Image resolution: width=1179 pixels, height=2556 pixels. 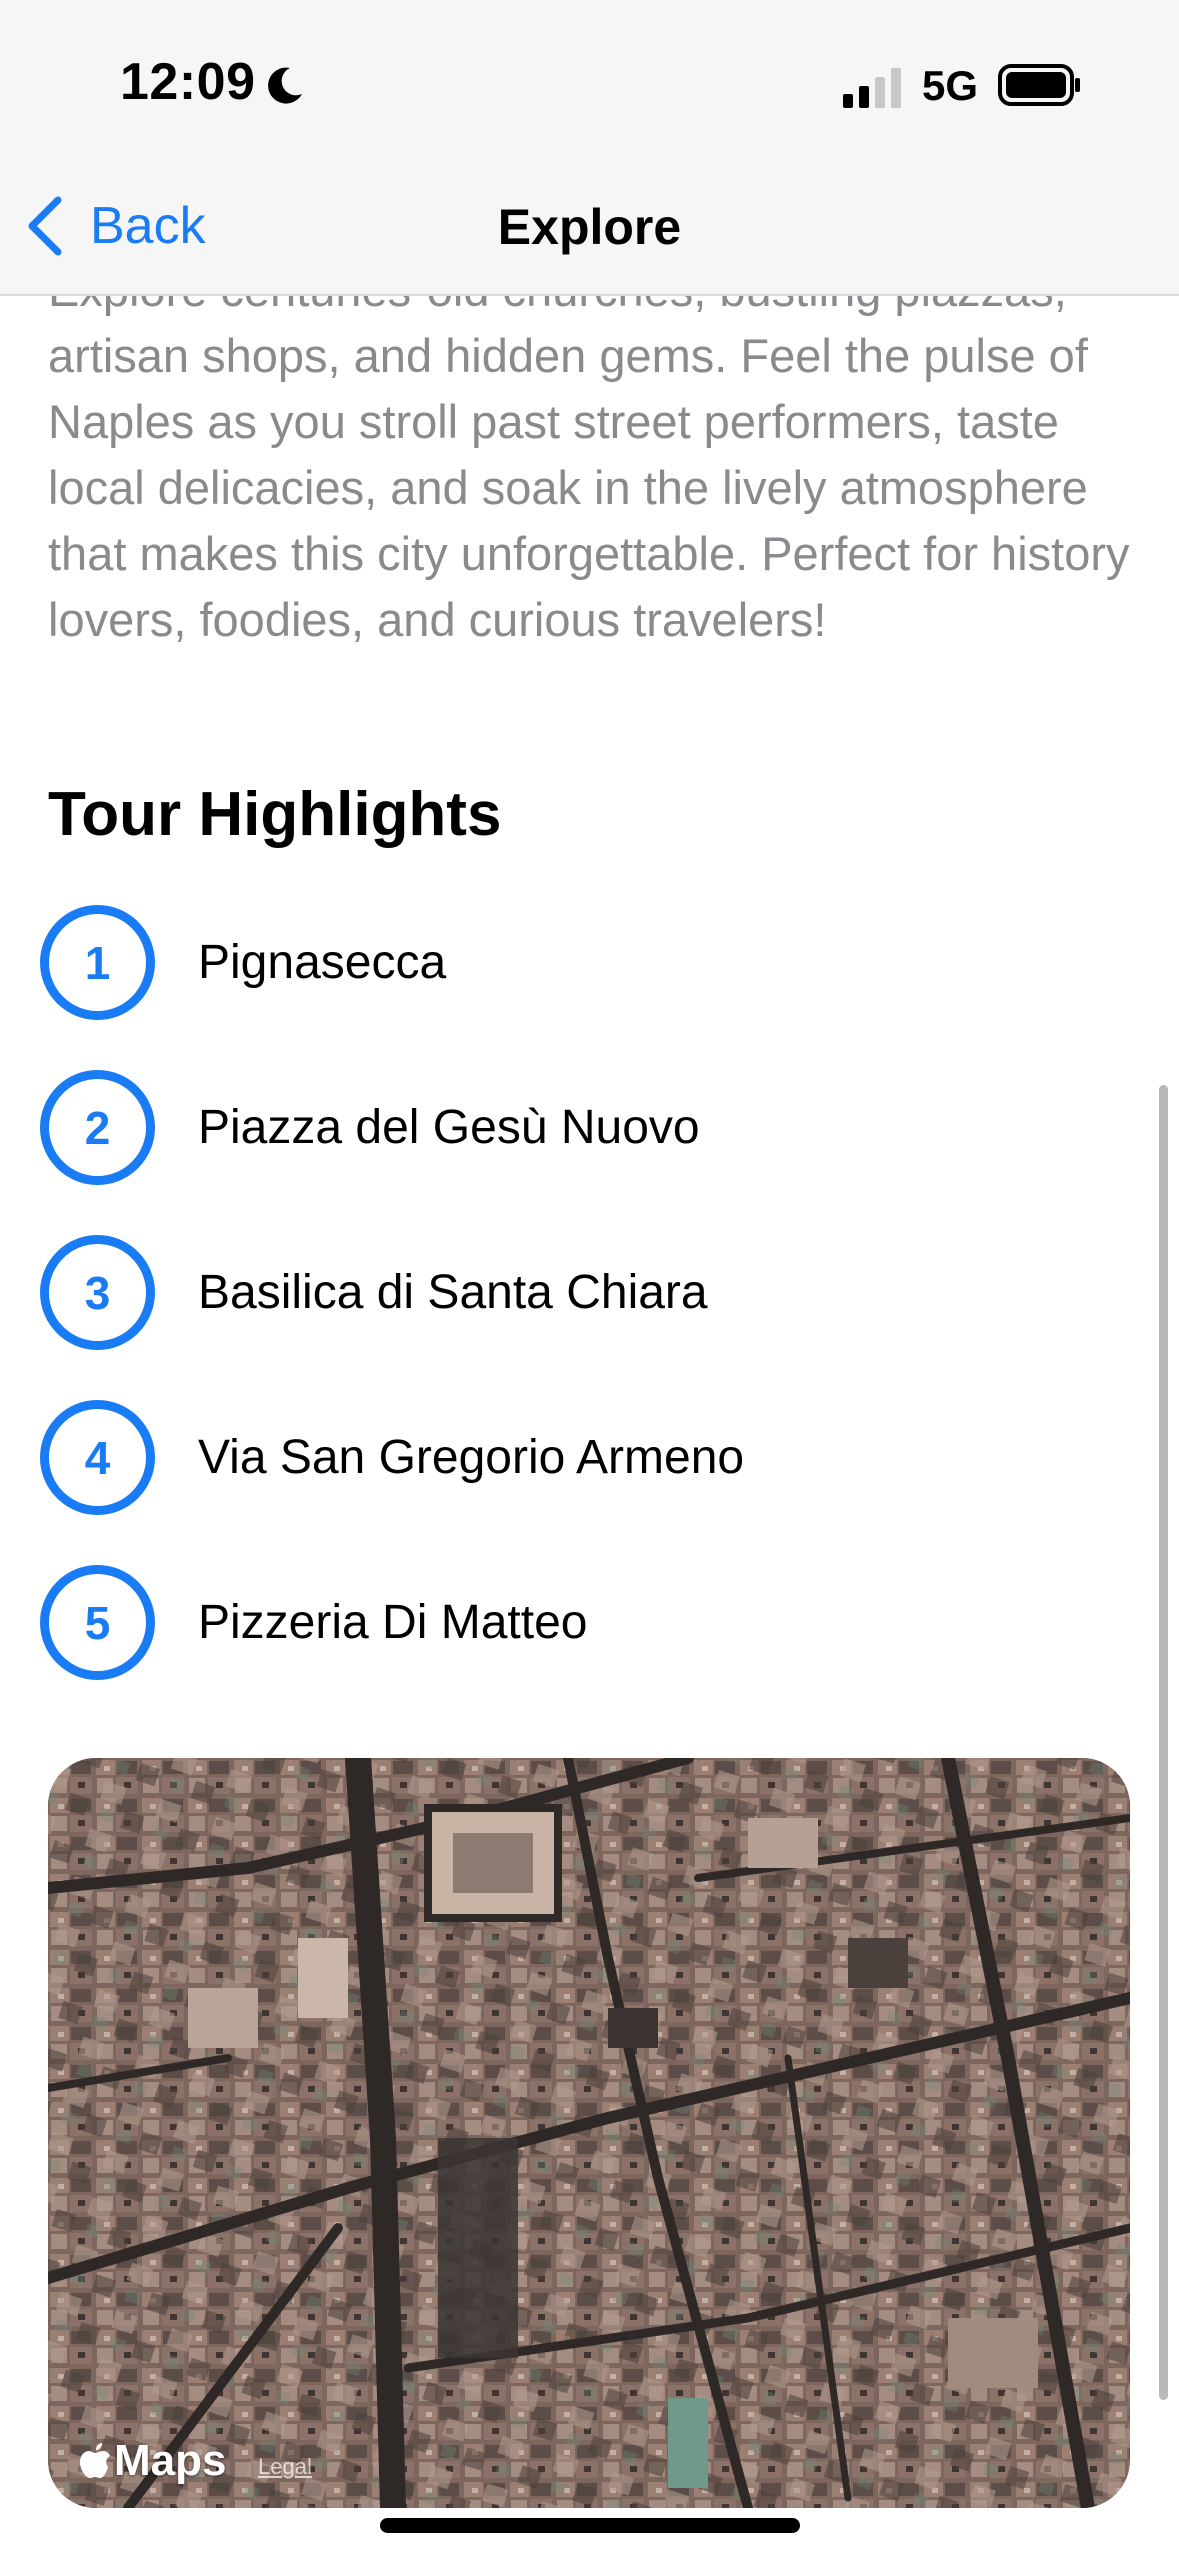 What do you see at coordinates (589, 227) in the screenshot?
I see `page-title: Explore` at bounding box center [589, 227].